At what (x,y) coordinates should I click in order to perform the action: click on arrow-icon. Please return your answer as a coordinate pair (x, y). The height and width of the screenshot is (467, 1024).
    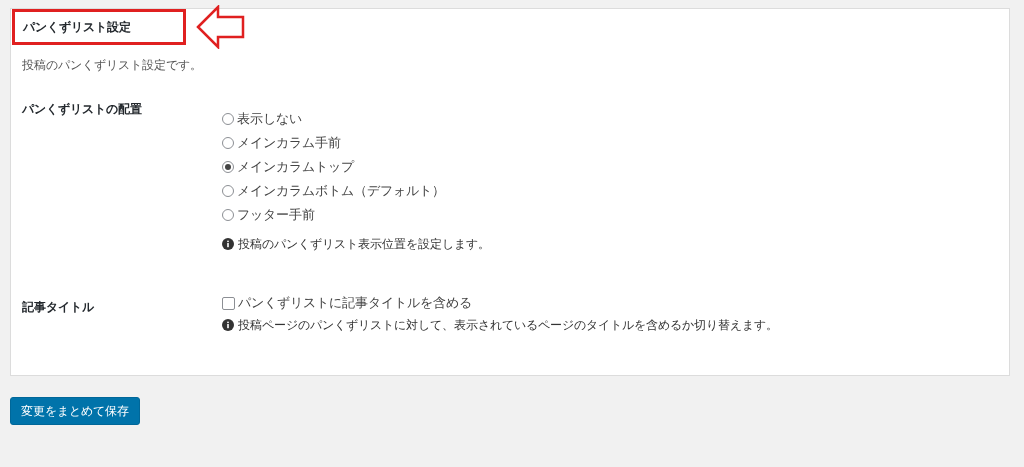
    Looking at the image, I should click on (221, 27).